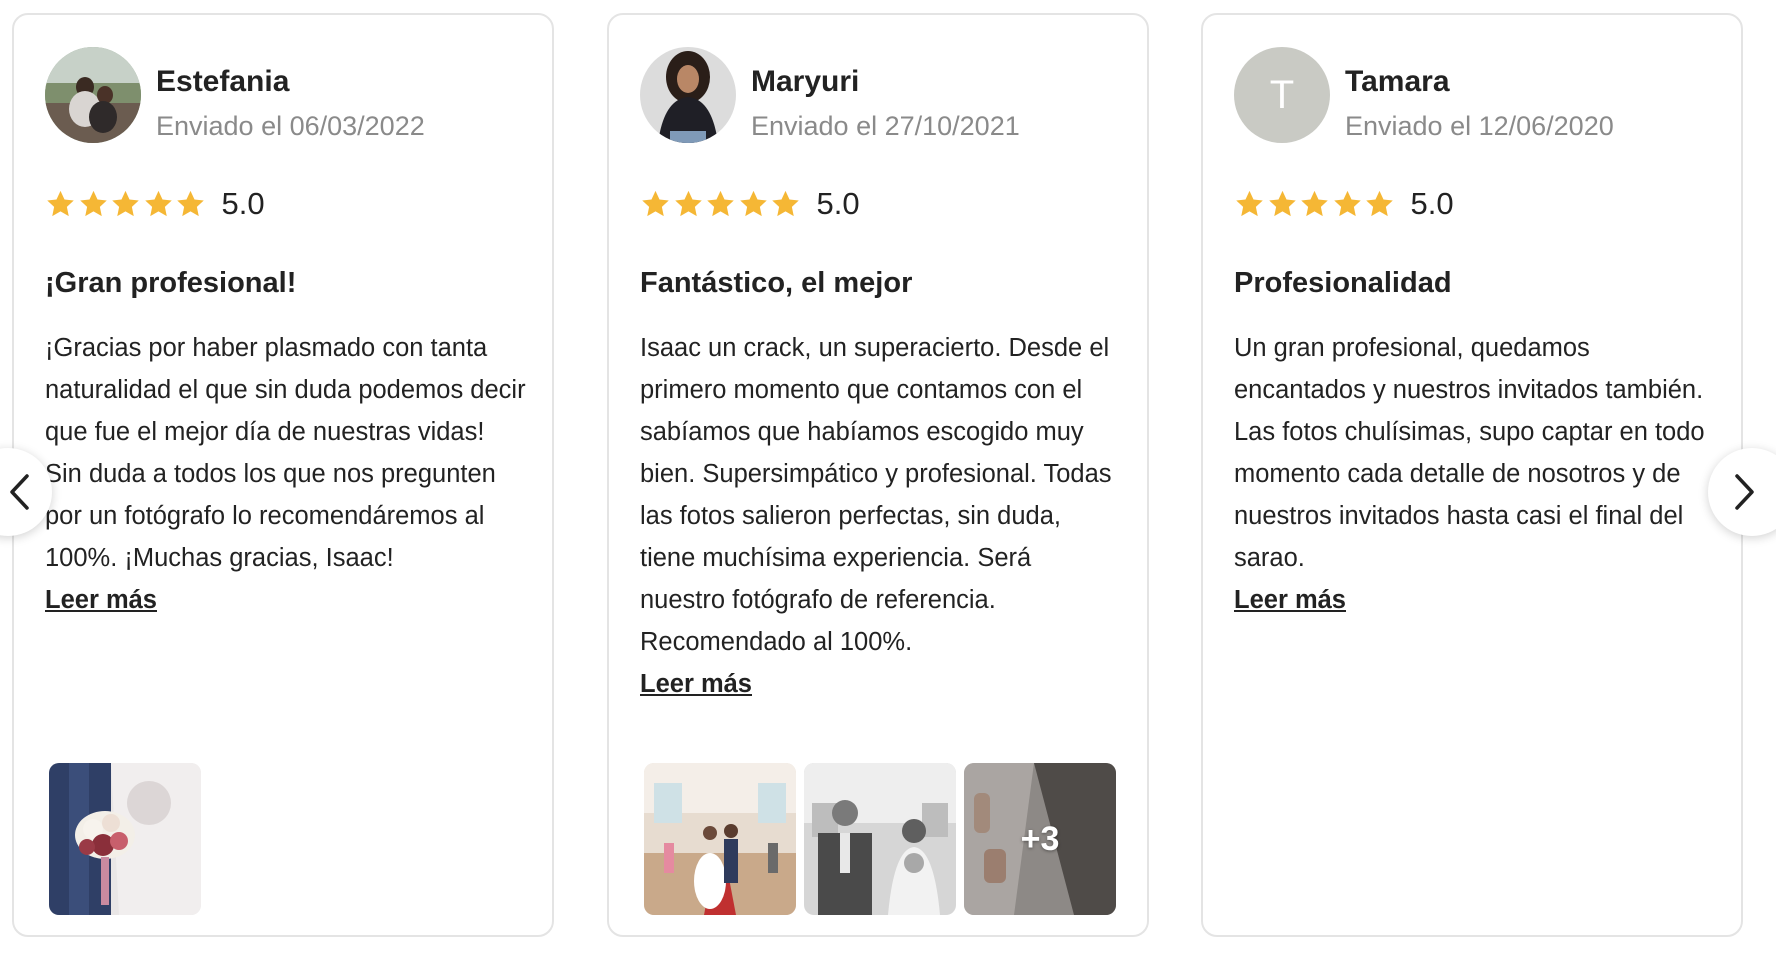 The height and width of the screenshot is (958, 1776). Describe the element at coordinates (290, 126) in the screenshot. I see `review-date: Enviado el 06/03/2022` at that location.